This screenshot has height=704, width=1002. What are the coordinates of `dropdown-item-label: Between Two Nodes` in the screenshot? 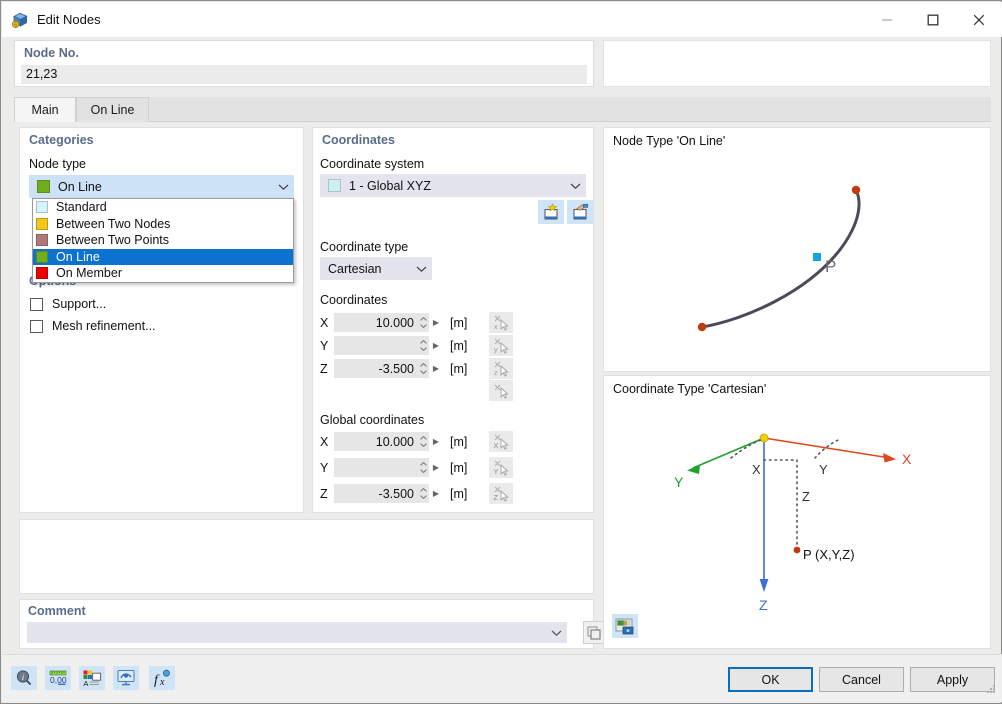 It's located at (113, 223).